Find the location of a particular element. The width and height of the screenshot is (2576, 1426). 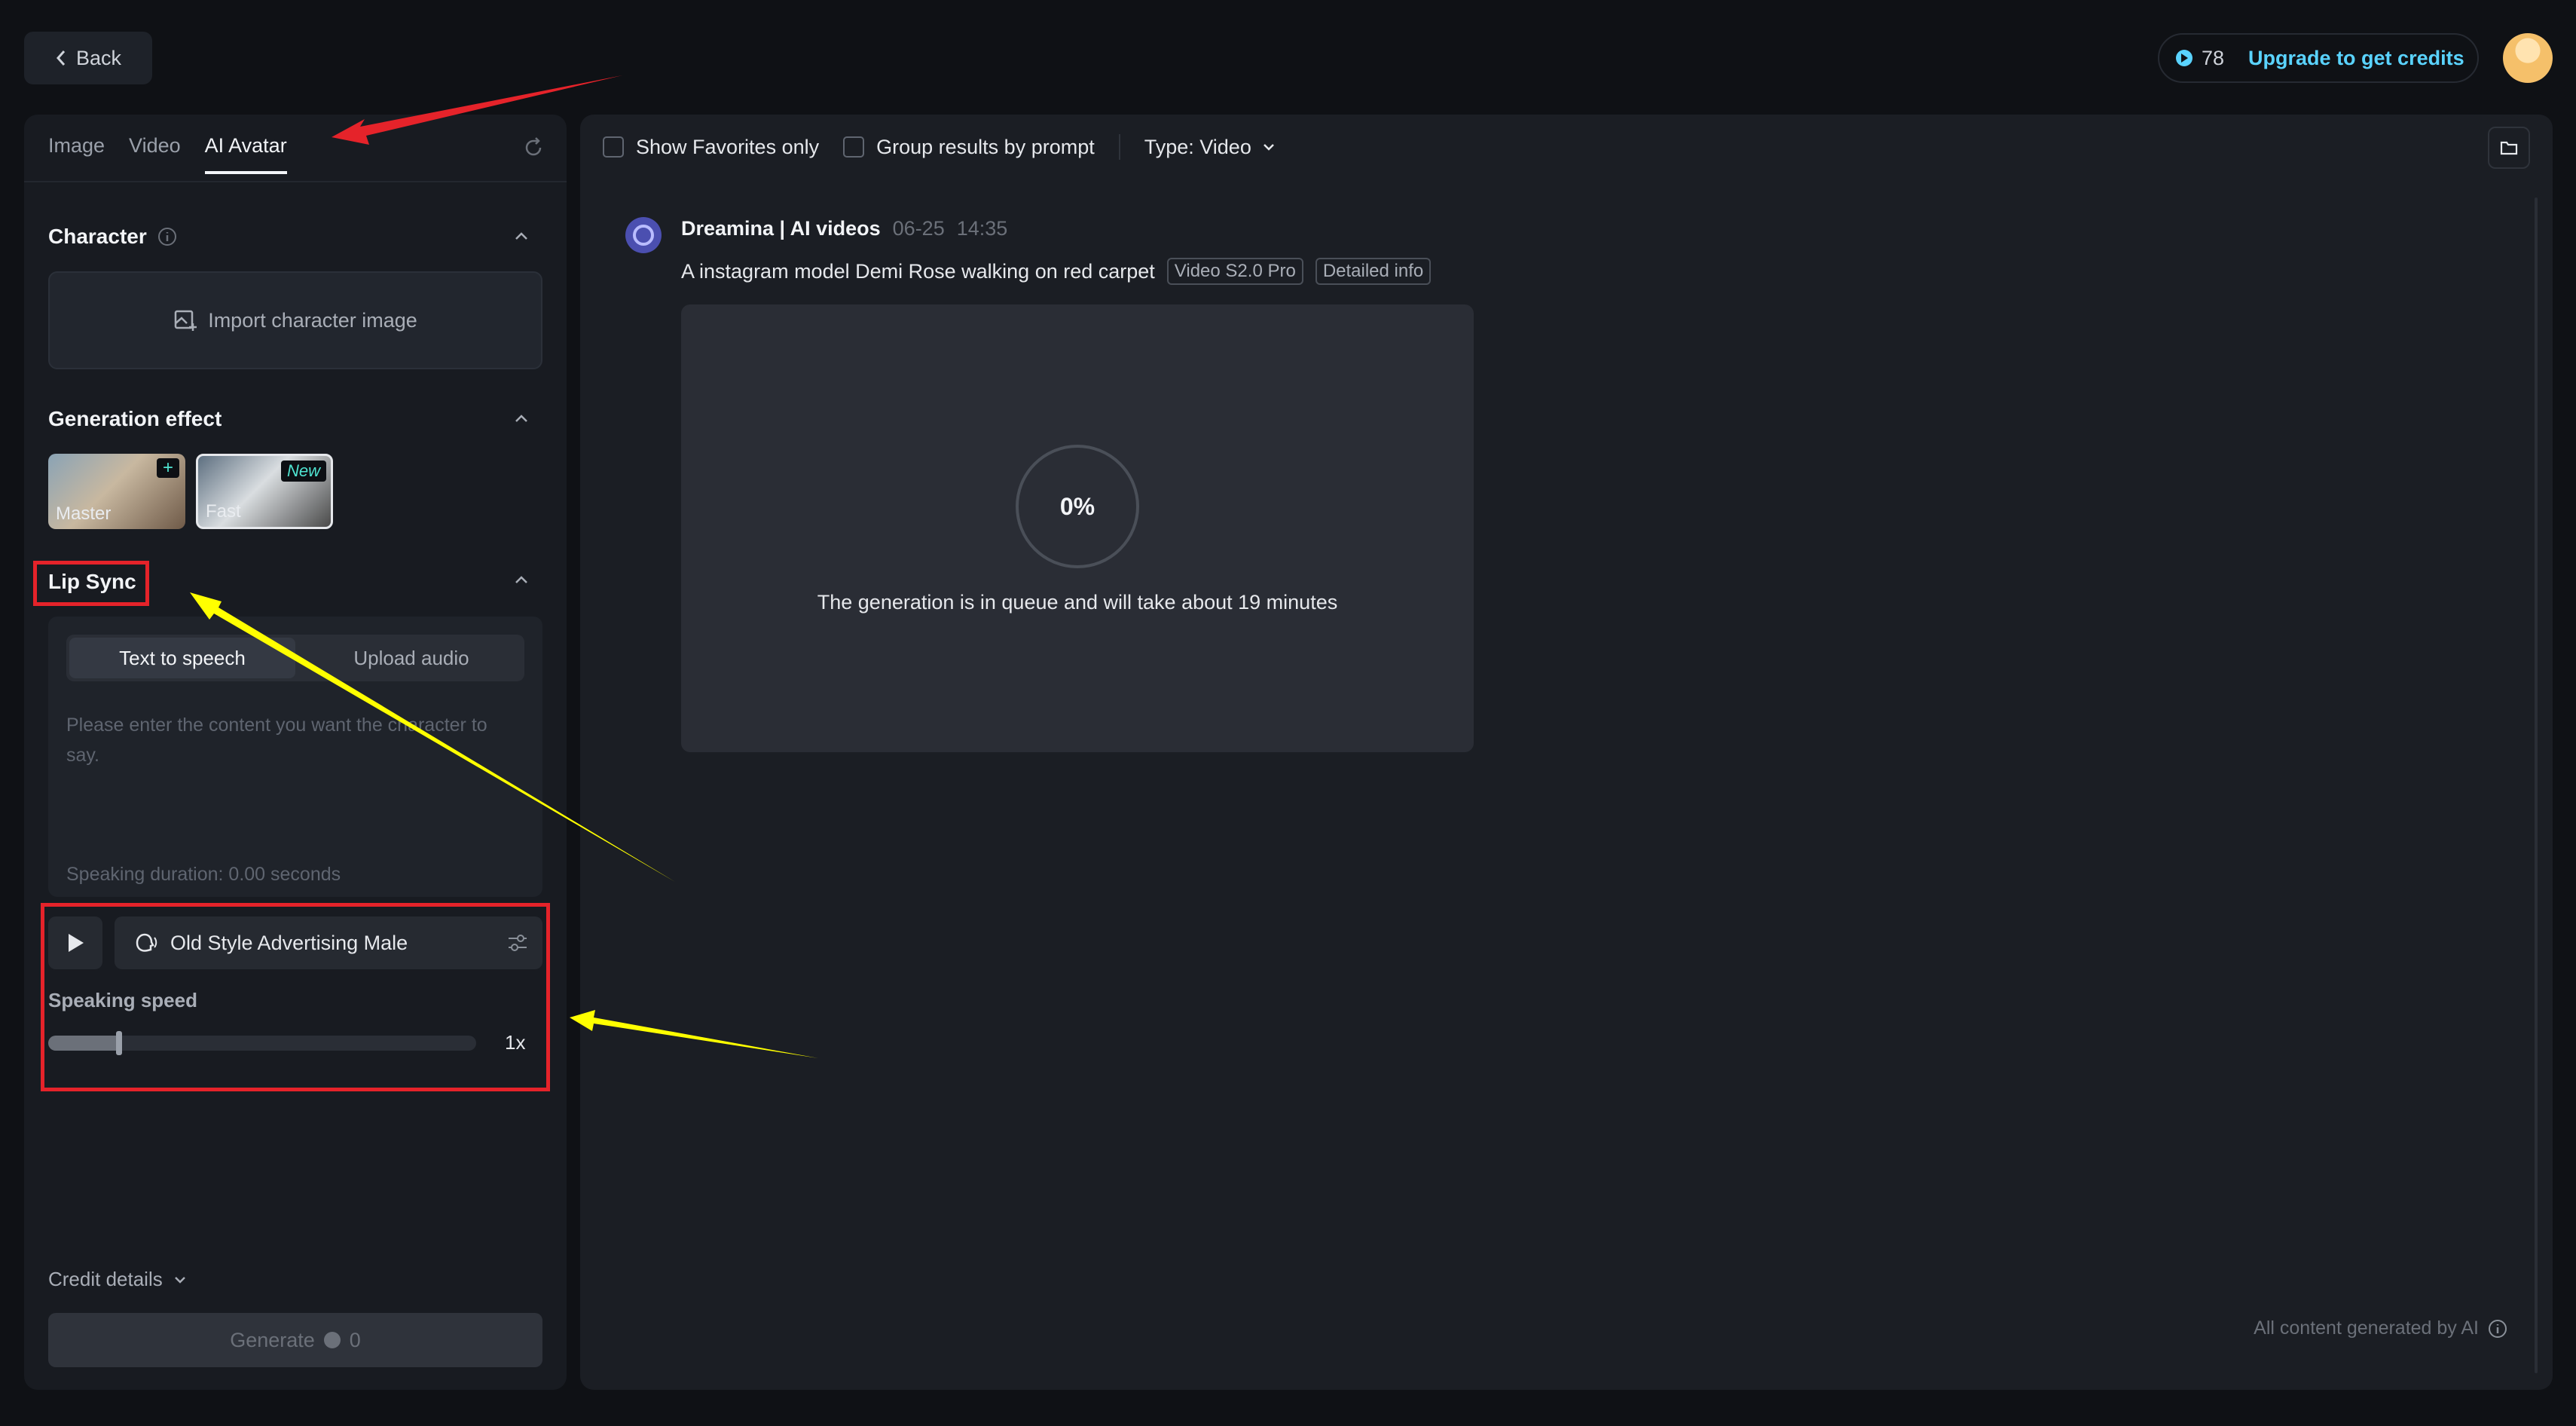

favorites-filter: Show Favorites only is located at coordinates (711, 147).